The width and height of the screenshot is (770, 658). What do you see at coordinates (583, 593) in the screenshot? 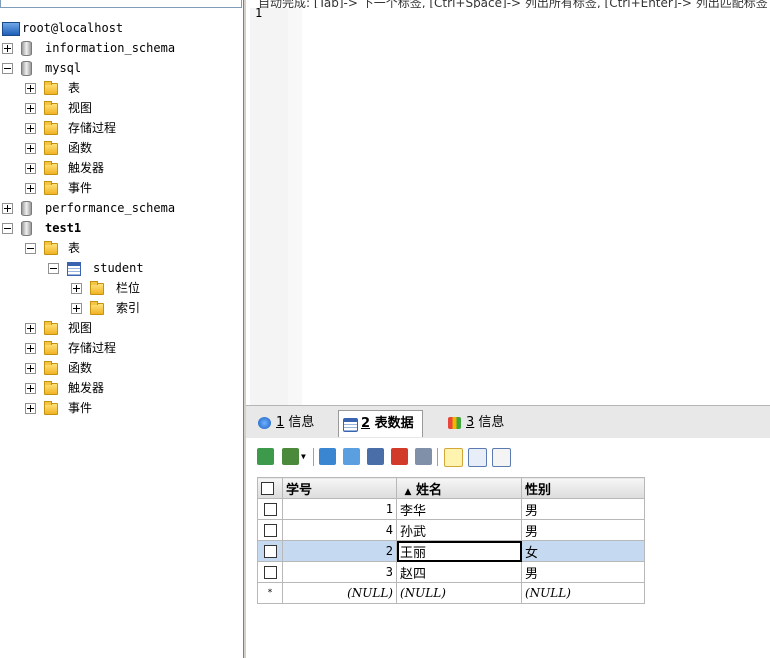
I see `cell-gender: (NULL)` at bounding box center [583, 593].